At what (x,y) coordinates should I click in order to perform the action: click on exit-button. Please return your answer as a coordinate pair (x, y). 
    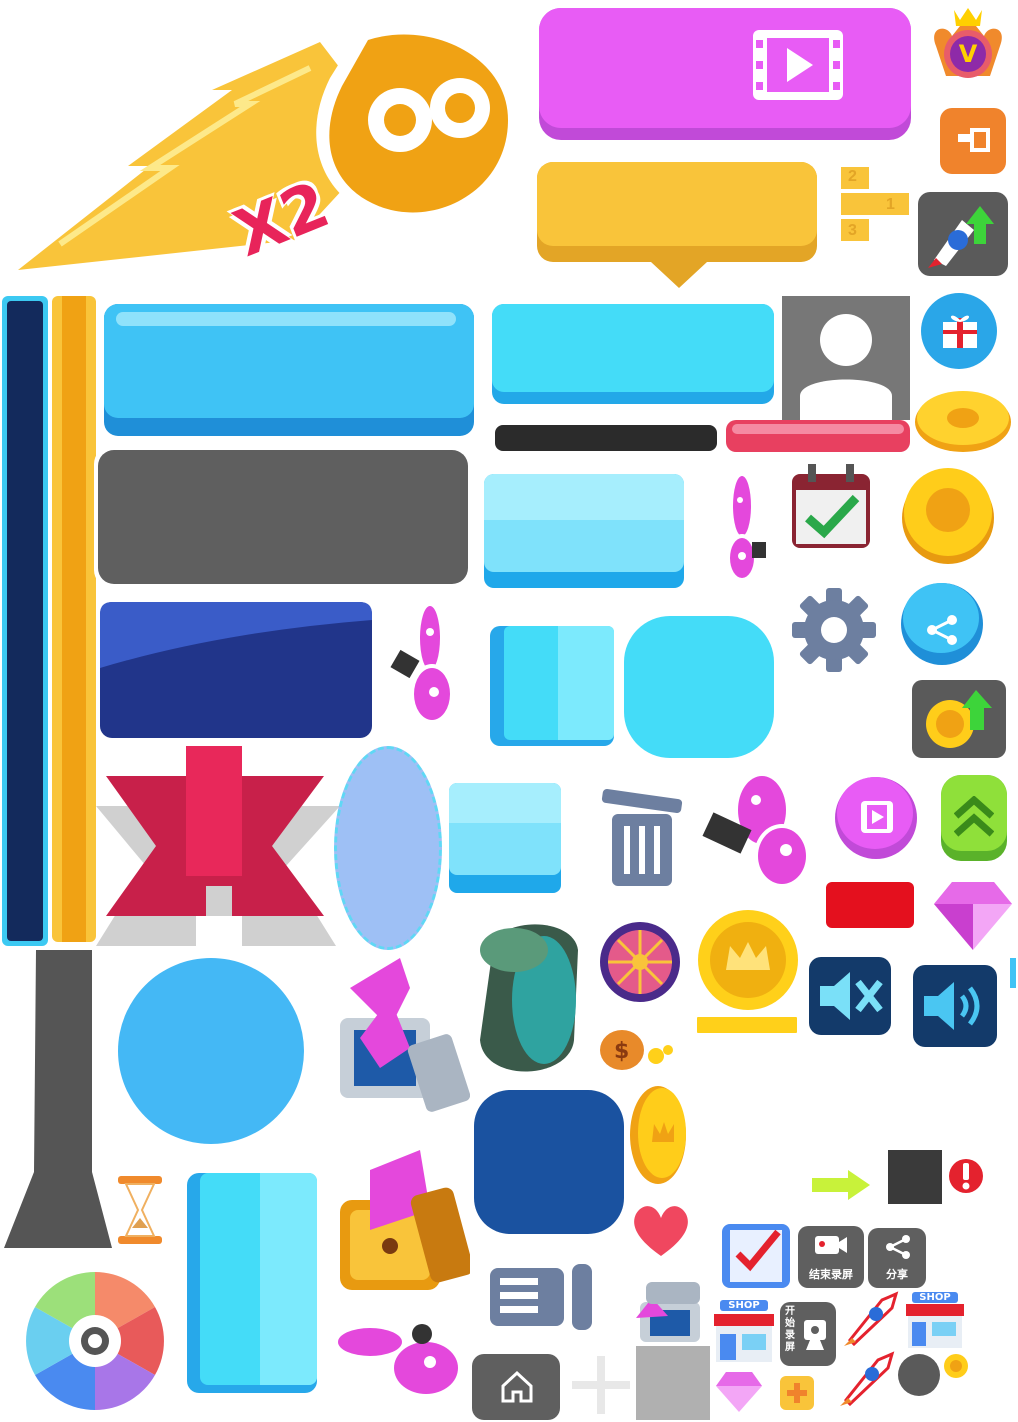
    Looking at the image, I should click on (973, 141).